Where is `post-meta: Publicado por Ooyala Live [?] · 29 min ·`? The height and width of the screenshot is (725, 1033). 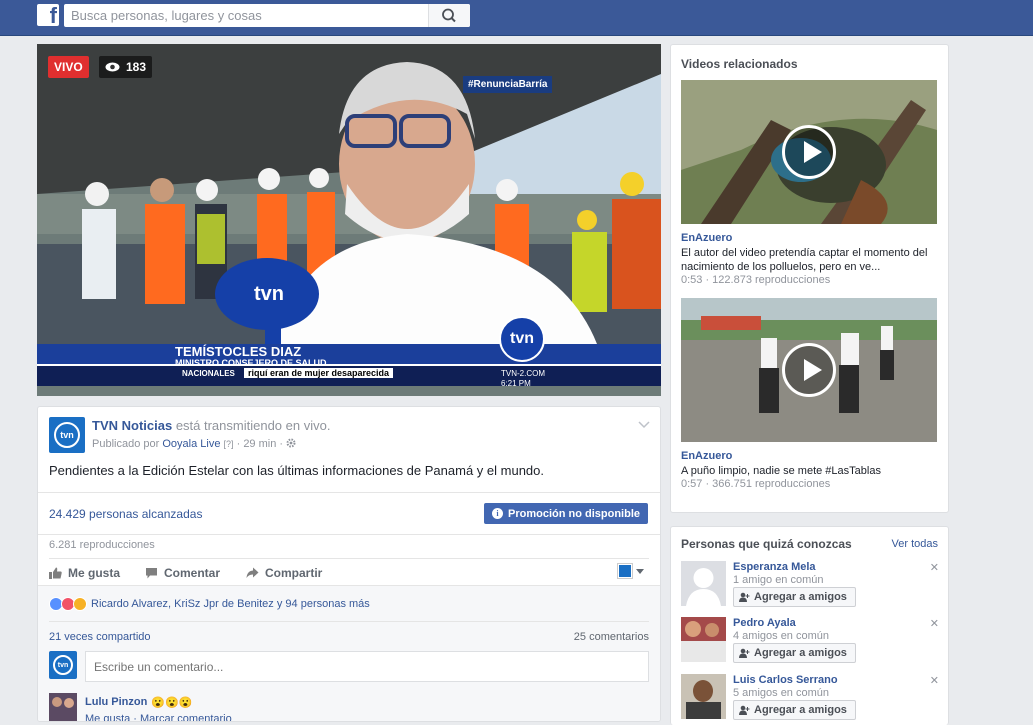
post-meta: Publicado por Ooyala Live [?] · 29 min · is located at coordinates (194, 444).